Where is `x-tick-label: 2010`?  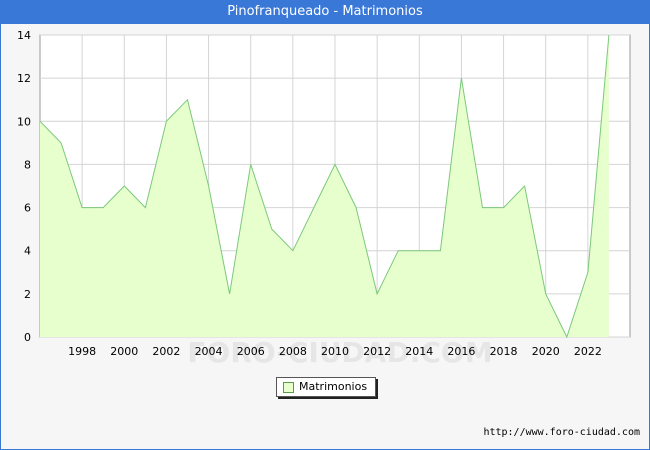 x-tick-label: 2010 is located at coordinates (335, 351).